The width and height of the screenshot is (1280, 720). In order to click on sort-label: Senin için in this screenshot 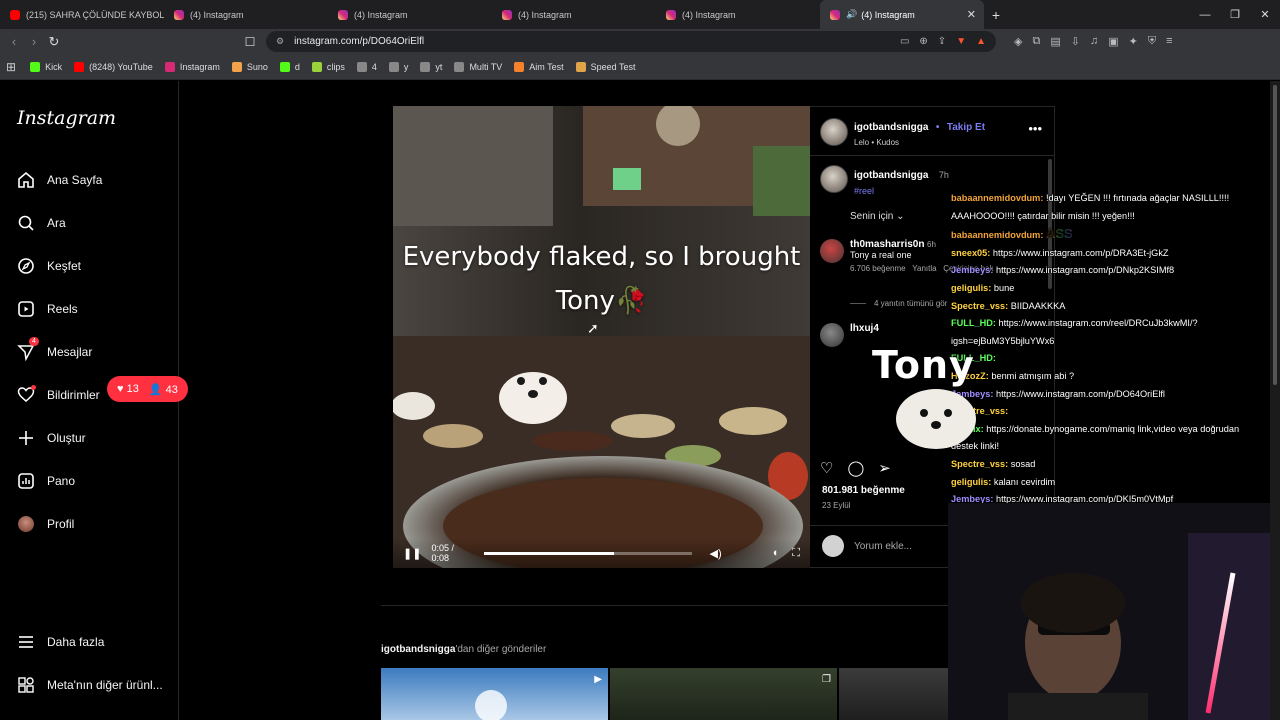, I will do `click(872, 216)`.